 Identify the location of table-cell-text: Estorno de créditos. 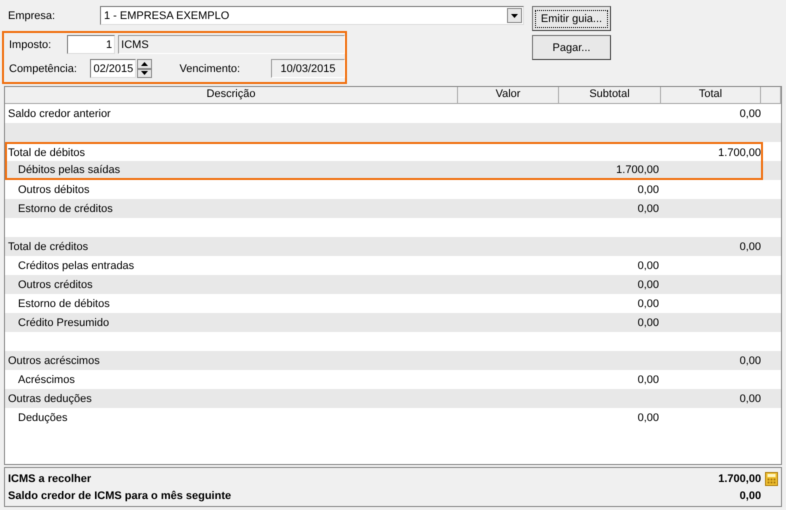
(65, 208).